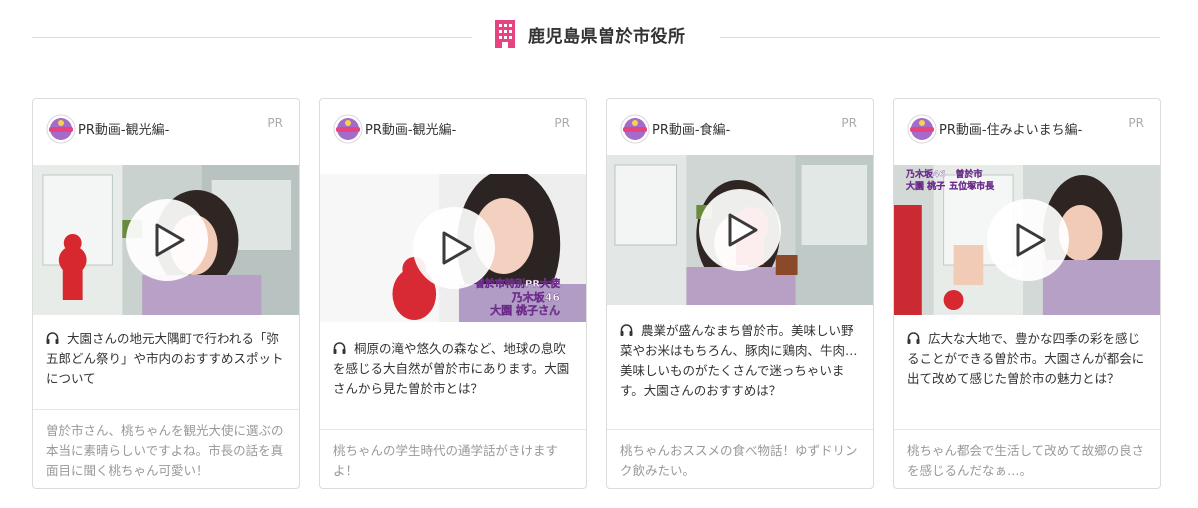  I want to click on section-header: 鹿児島県曽於市役所, so click(596, 36).